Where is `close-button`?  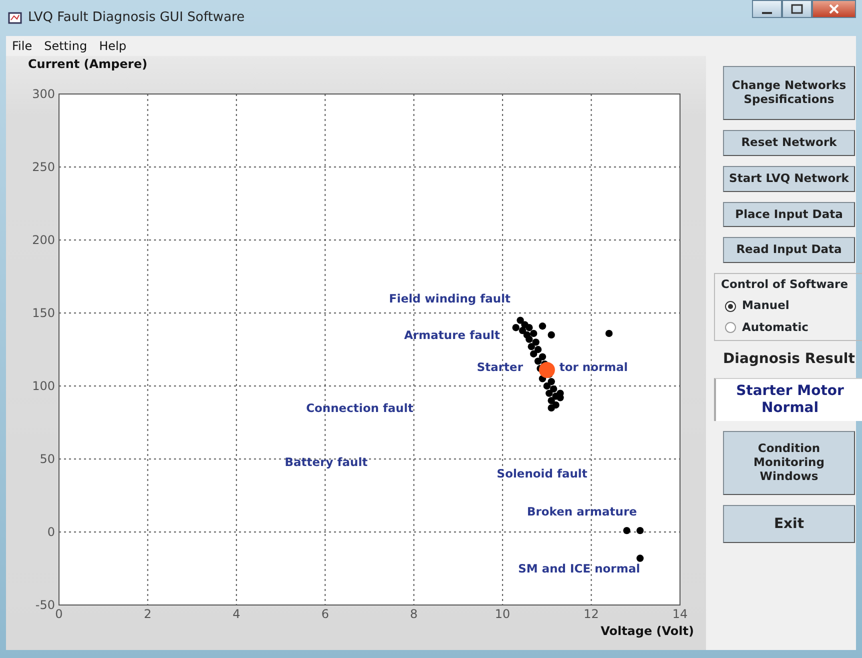
close-button is located at coordinates (834, 9).